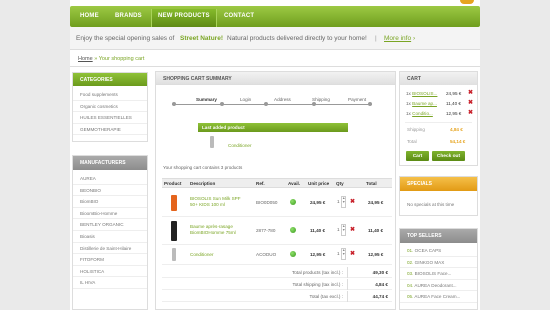 The image size is (550, 310). Describe the element at coordinates (184, 18) in the screenshot. I see `nav-new-products: NEW PRODUCTS` at that location.